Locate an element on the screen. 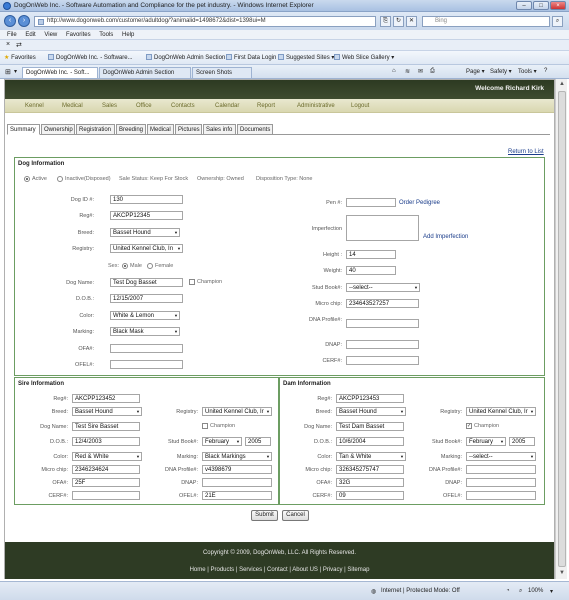 The height and width of the screenshot is (600, 569). sire-registry-select: United Kennel Club, Ir is located at coordinates (237, 411).